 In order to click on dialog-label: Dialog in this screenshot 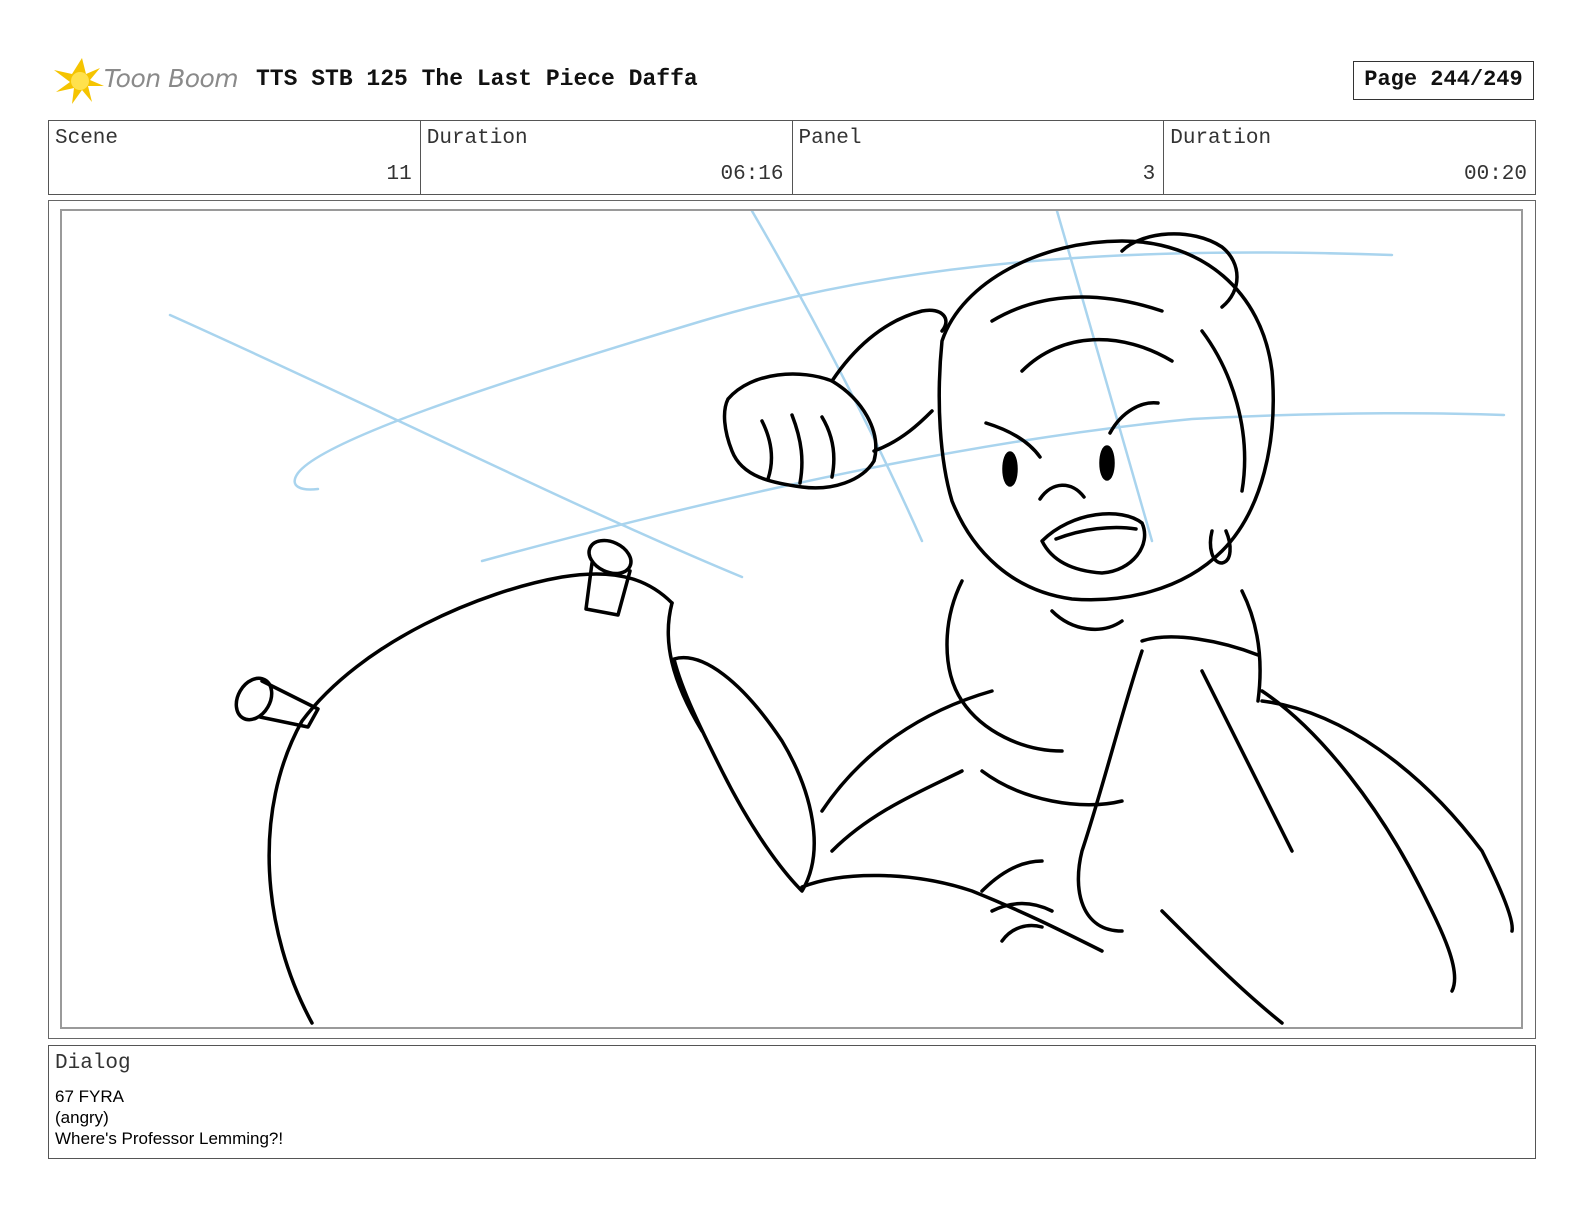, I will do `click(93, 1063)`.